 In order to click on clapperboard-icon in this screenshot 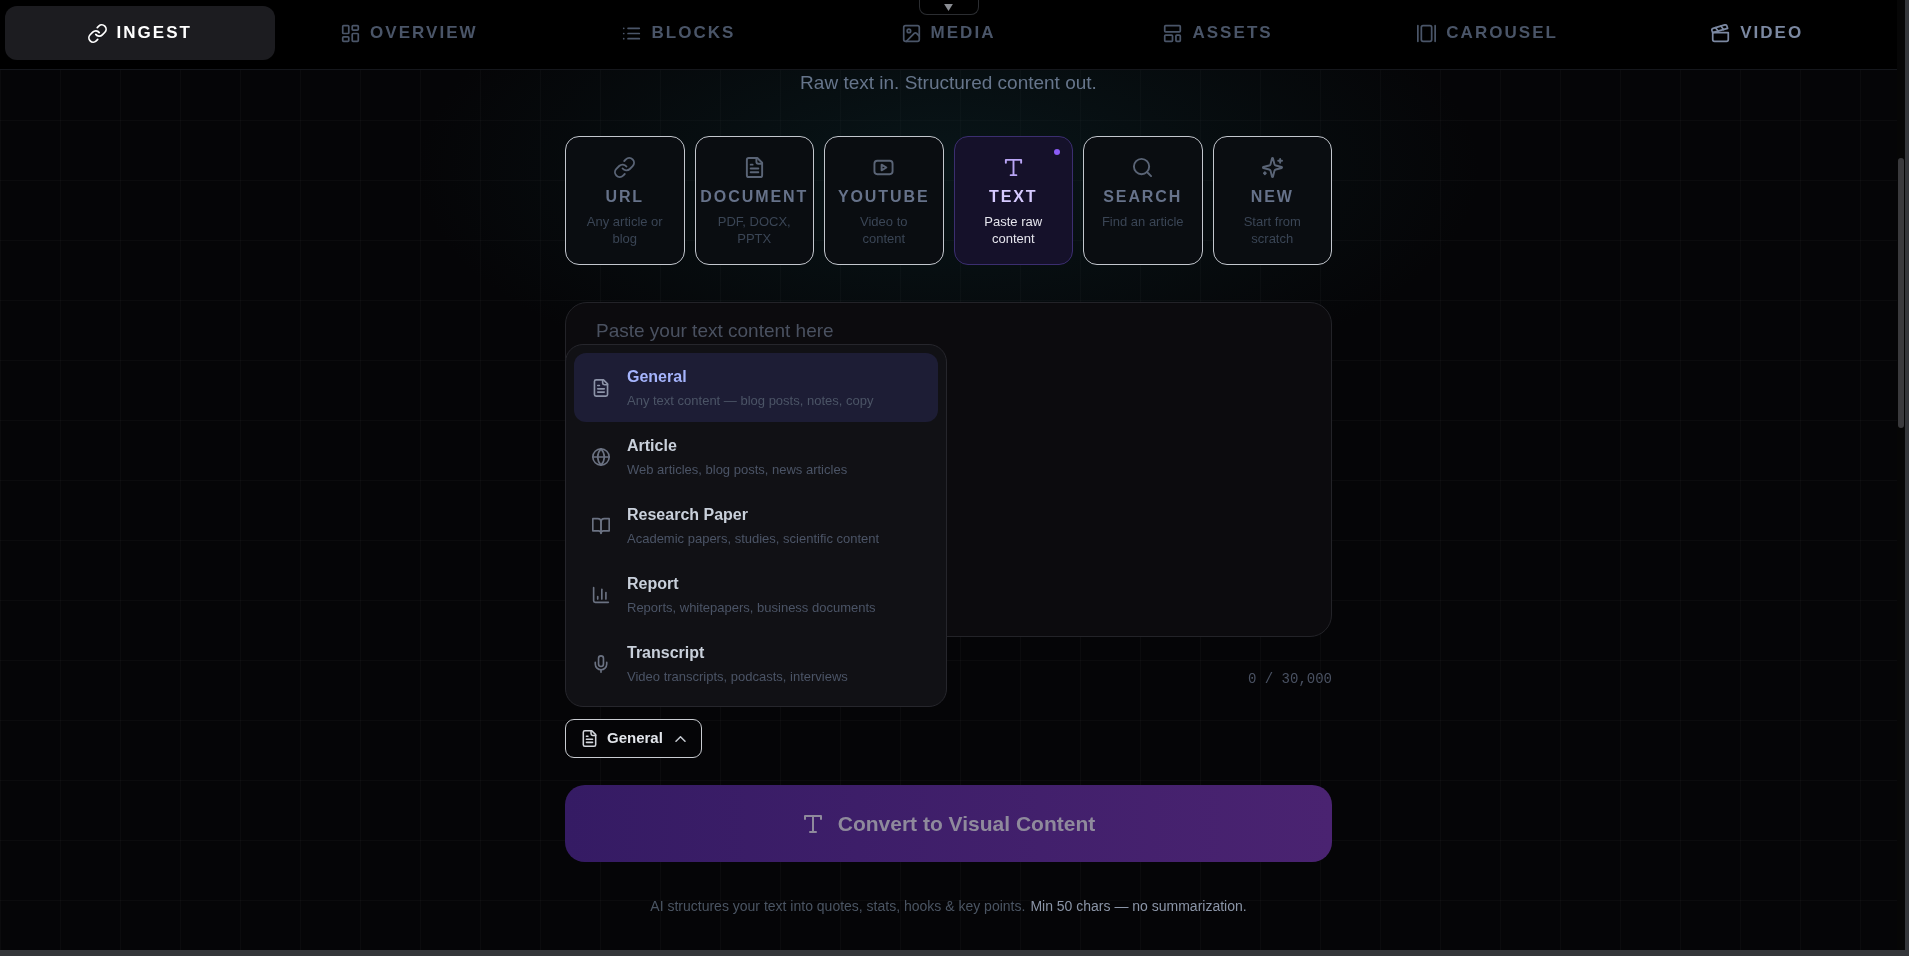, I will do `click(1721, 33)`.